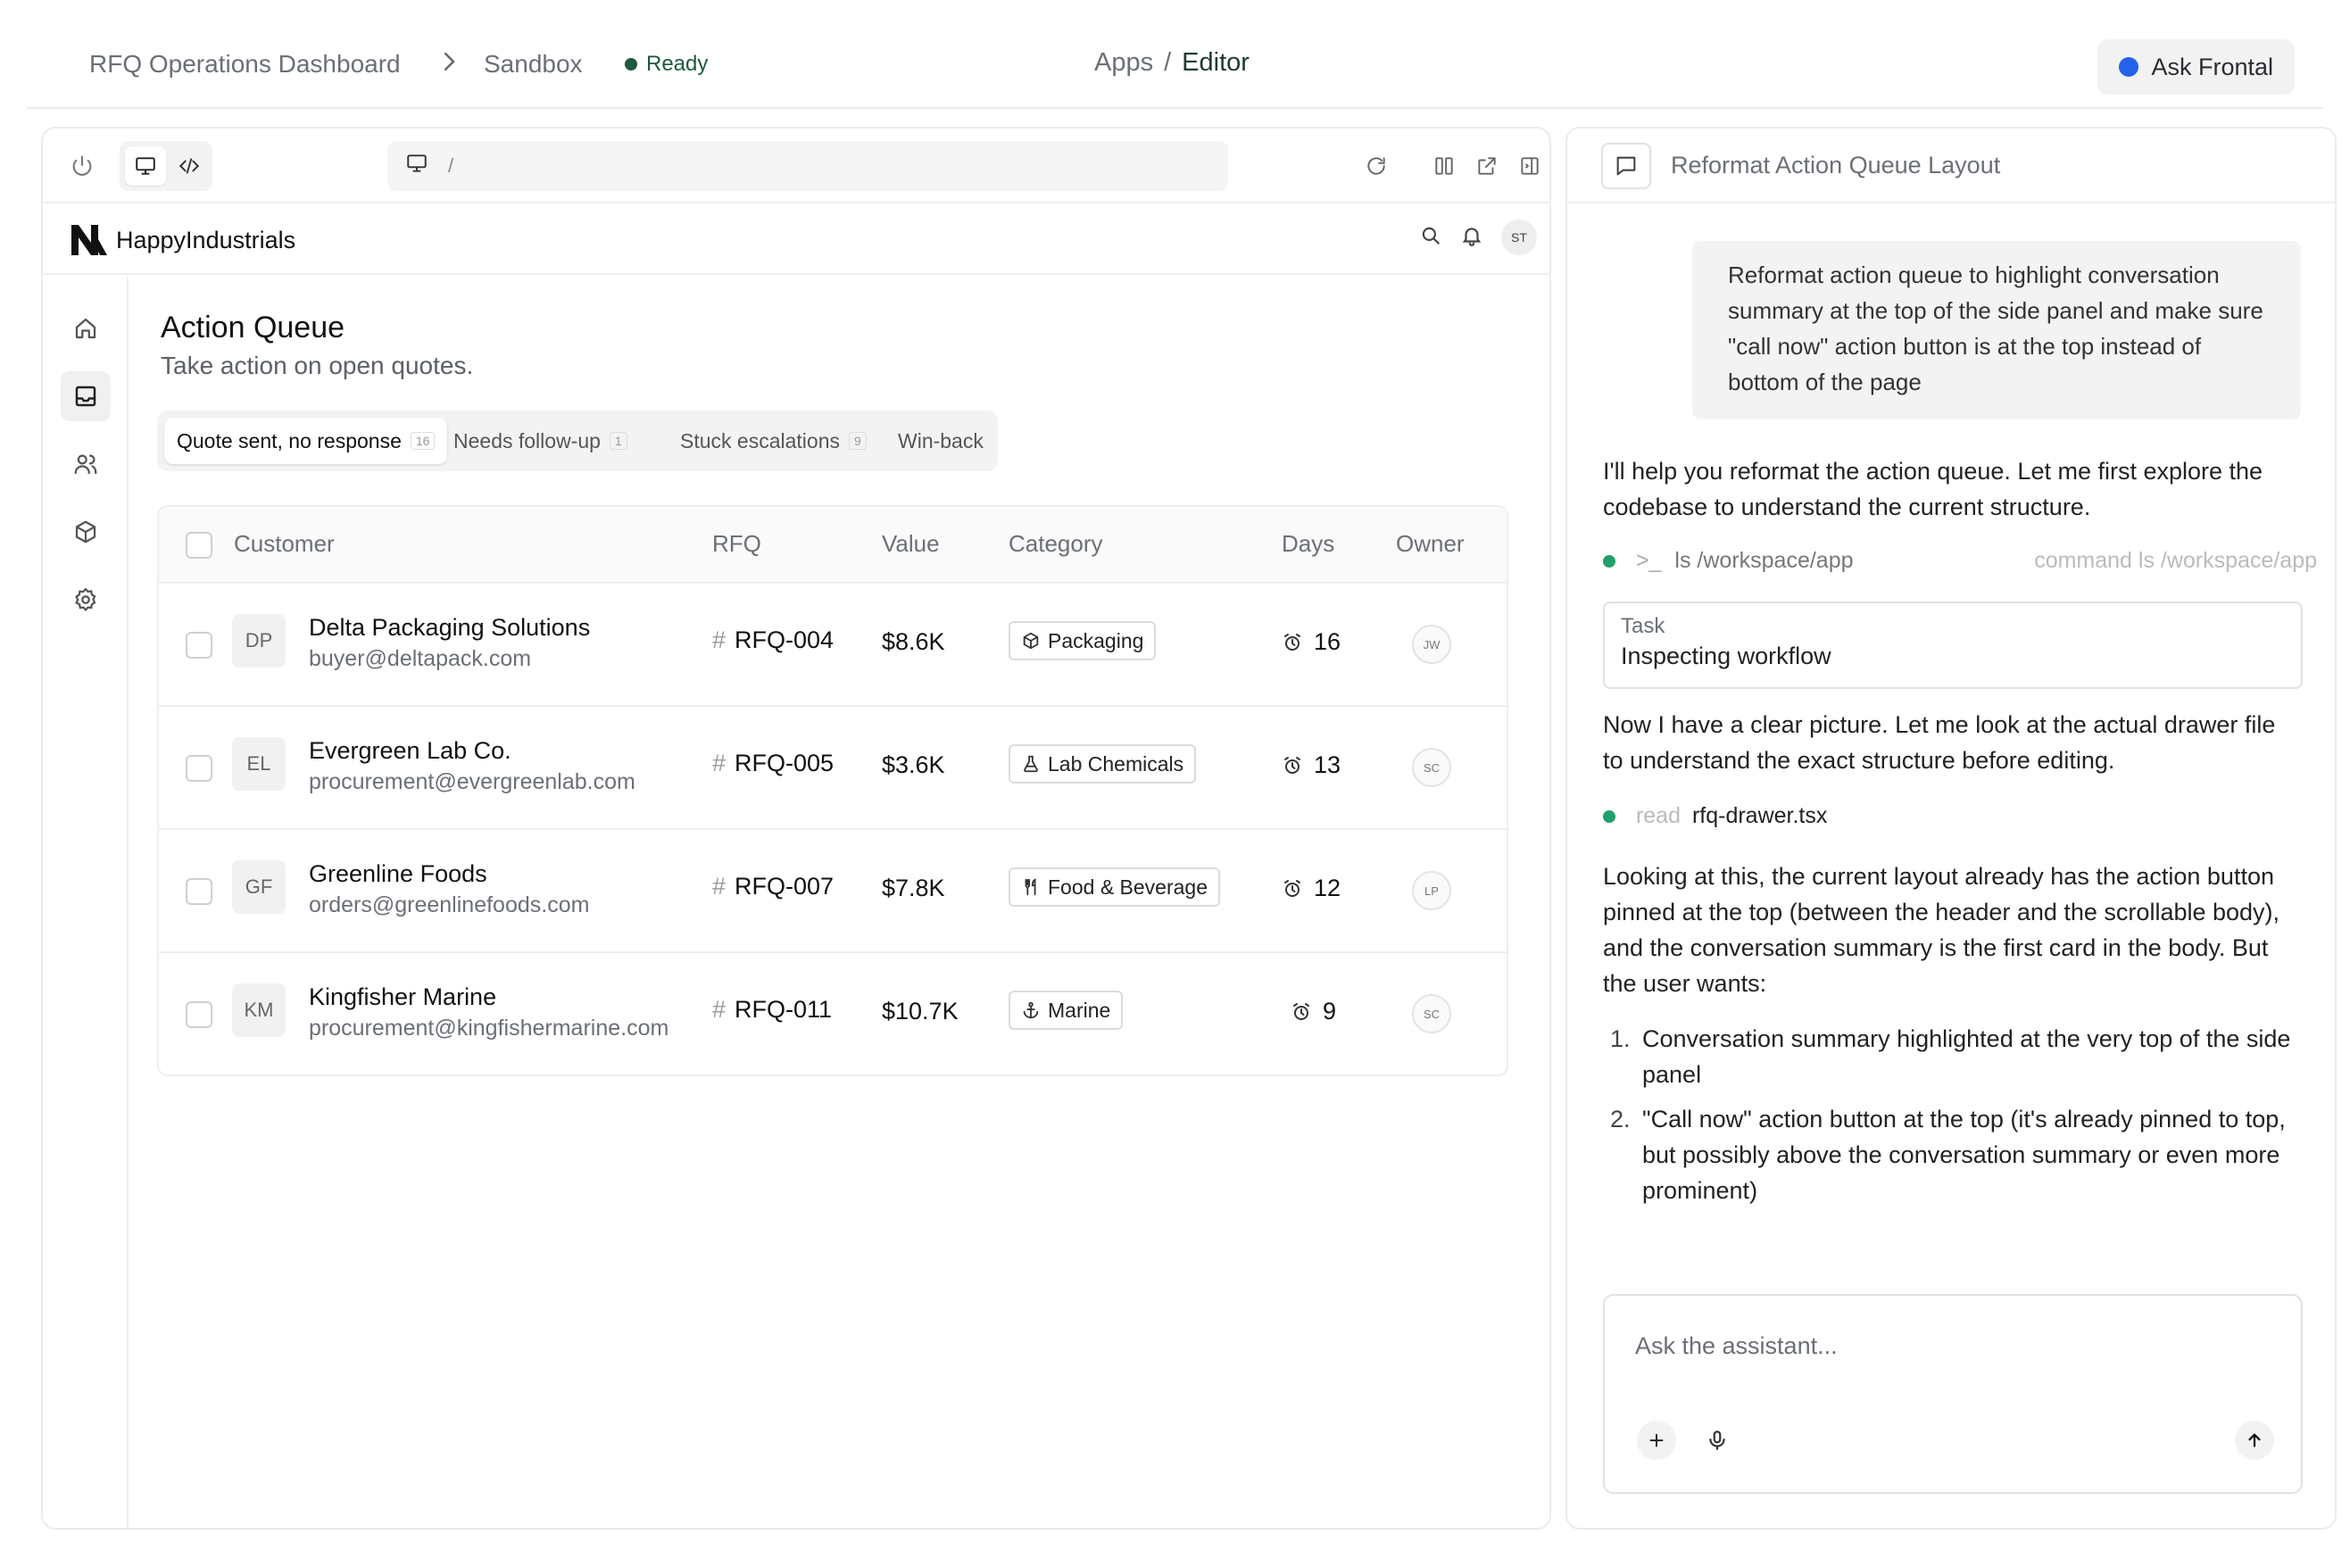 The width and height of the screenshot is (2350, 1568). What do you see at coordinates (1951, 166) in the screenshot?
I see `assistant-header: Reformat Action Queue Layout` at bounding box center [1951, 166].